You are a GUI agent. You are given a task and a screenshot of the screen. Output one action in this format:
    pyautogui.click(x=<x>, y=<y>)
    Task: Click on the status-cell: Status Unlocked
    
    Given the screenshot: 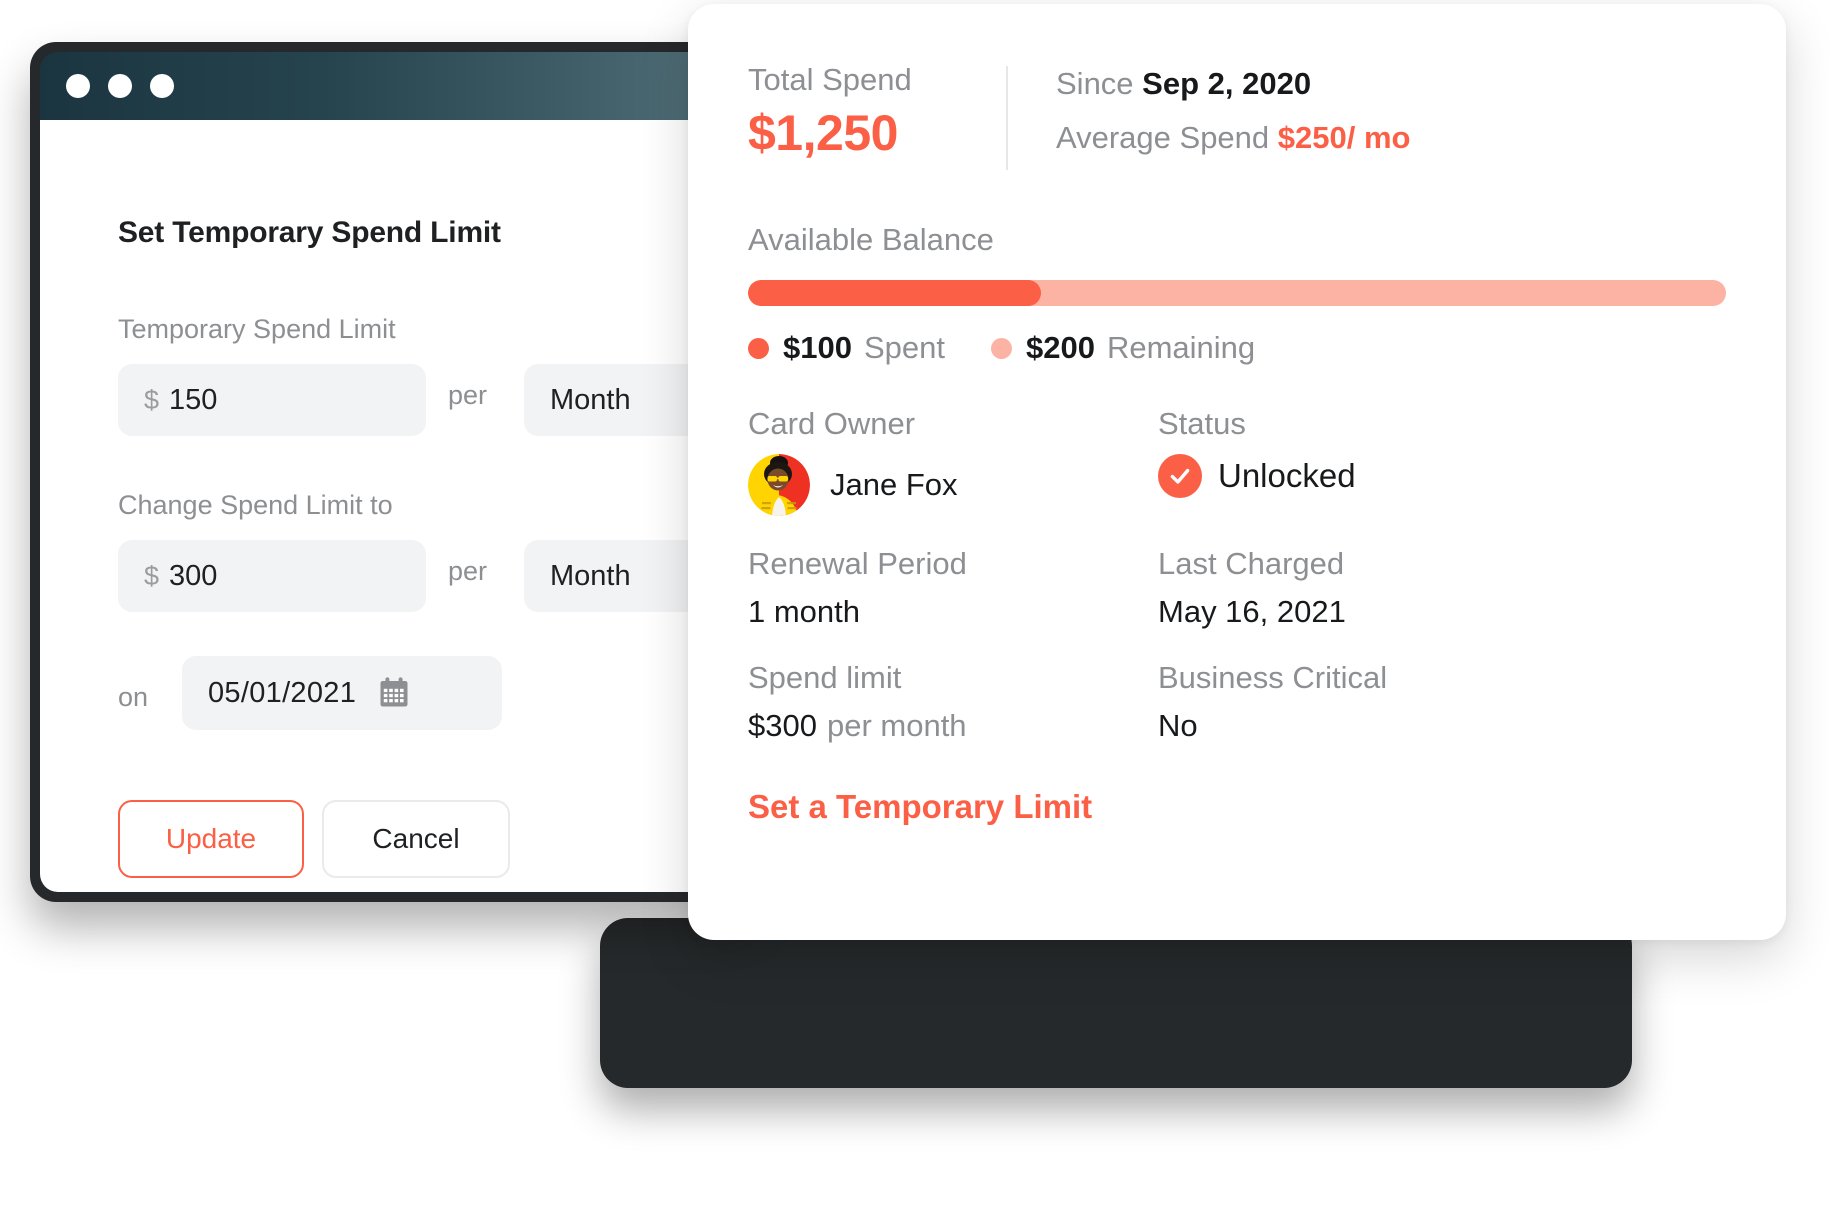 What is the action you would take?
    pyautogui.click(x=1368, y=461)
    